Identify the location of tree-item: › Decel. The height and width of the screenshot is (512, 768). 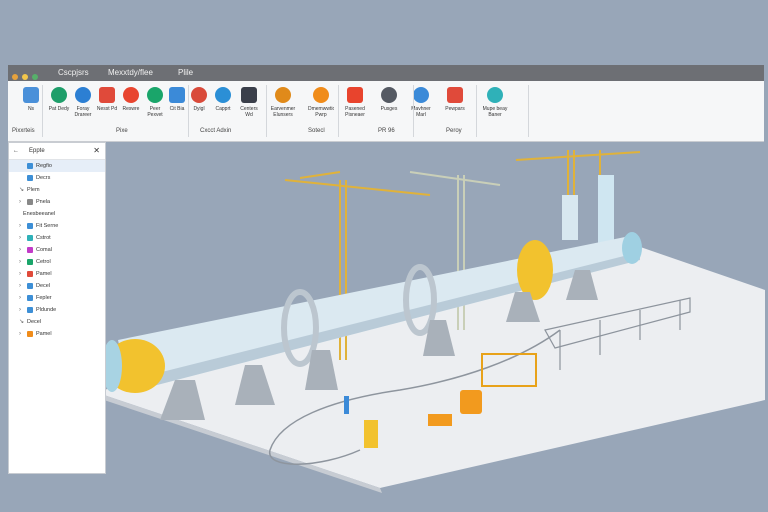
(57, 286).